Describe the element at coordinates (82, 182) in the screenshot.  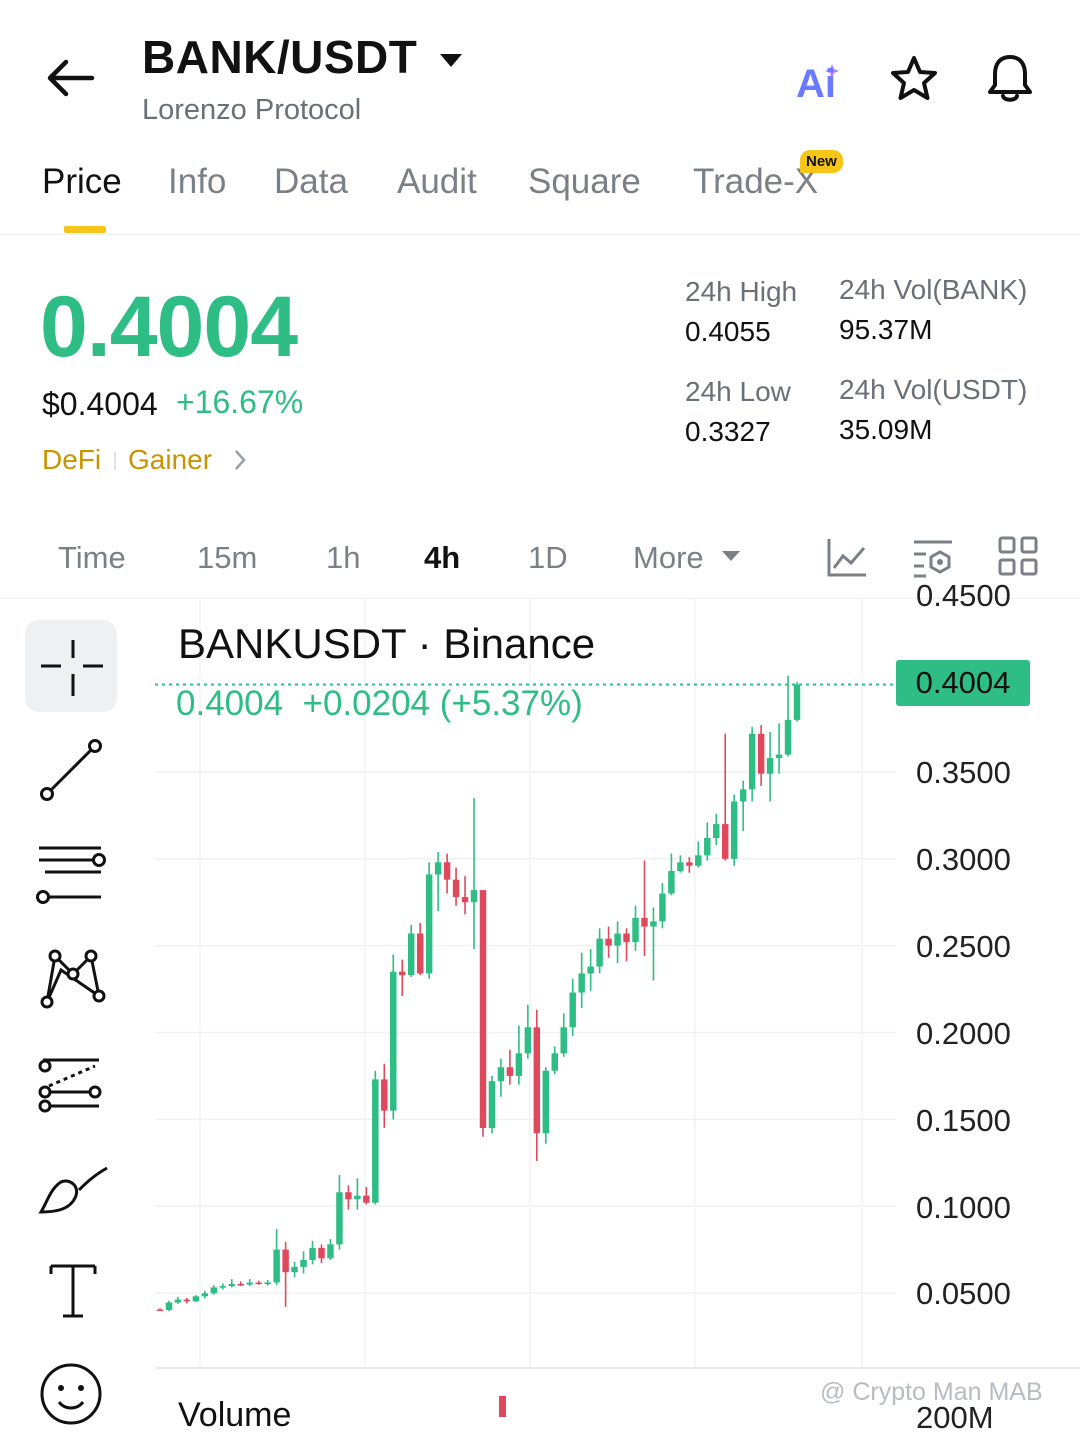
I see `tab-price: Price` at that location.